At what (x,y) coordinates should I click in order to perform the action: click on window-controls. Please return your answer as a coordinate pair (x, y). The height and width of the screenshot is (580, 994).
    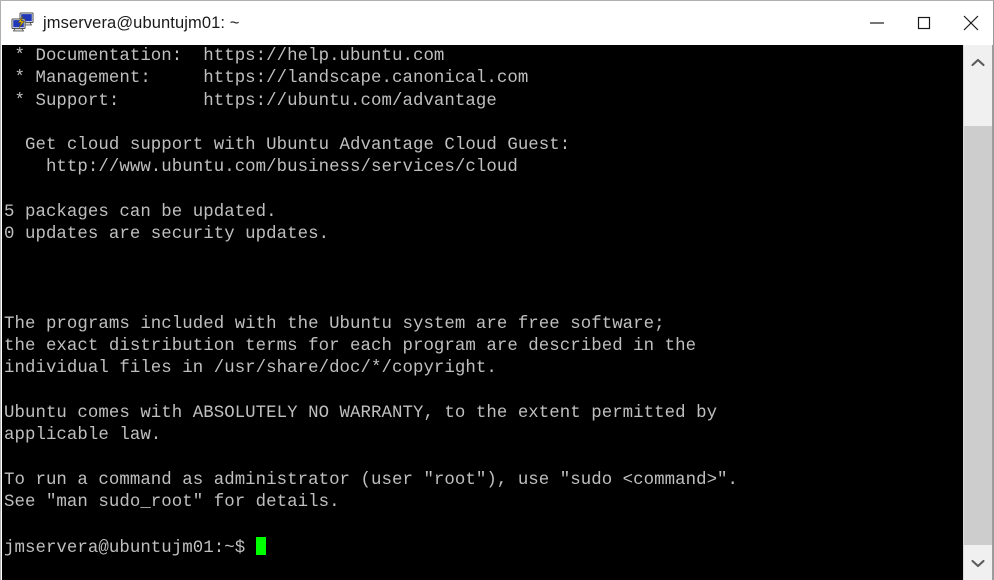
    Looking at the image, I should click on (923, 23).